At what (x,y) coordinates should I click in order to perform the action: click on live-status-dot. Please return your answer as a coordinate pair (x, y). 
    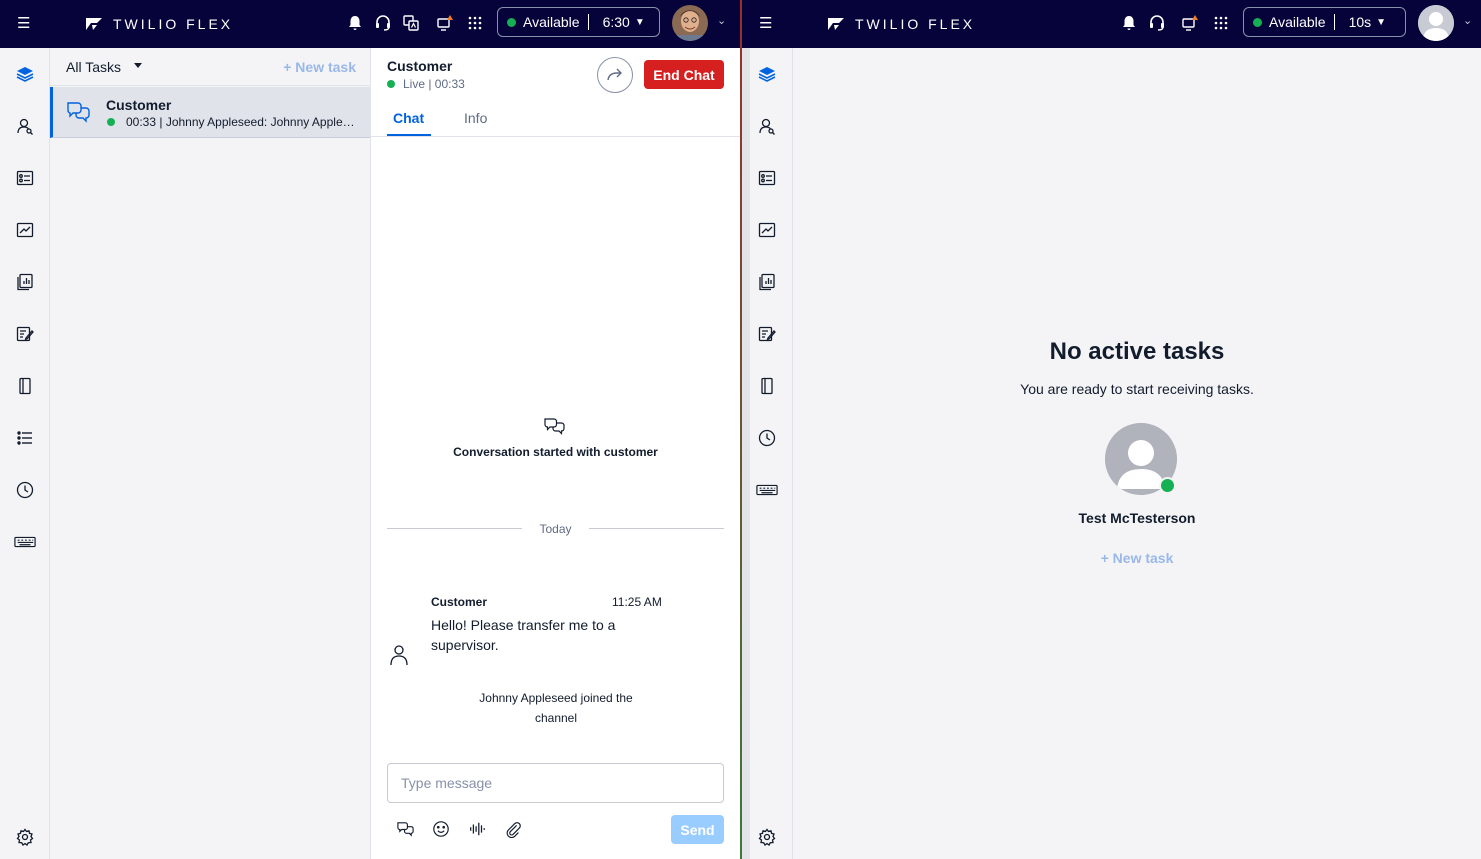
    Looking at the image, I should click on (391, 84).